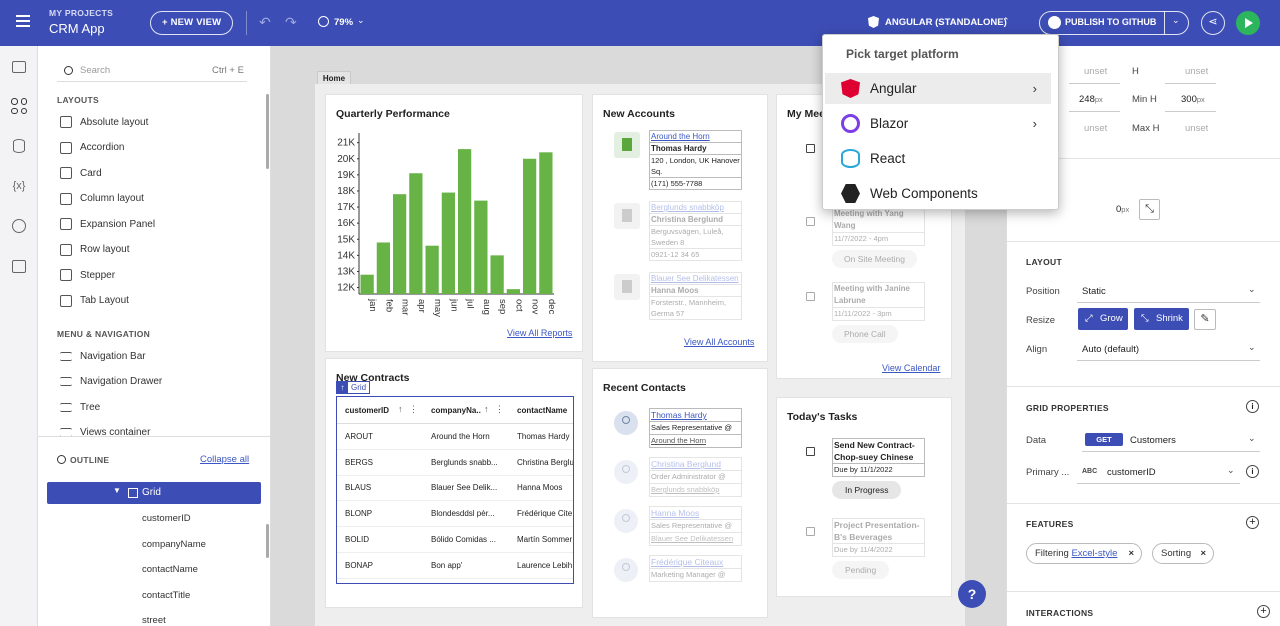 This screenshot has width=1280, height=626. I want to click on table-row: BLAUS Blauer See Delik... Hanna Moos, so click(455, 488).